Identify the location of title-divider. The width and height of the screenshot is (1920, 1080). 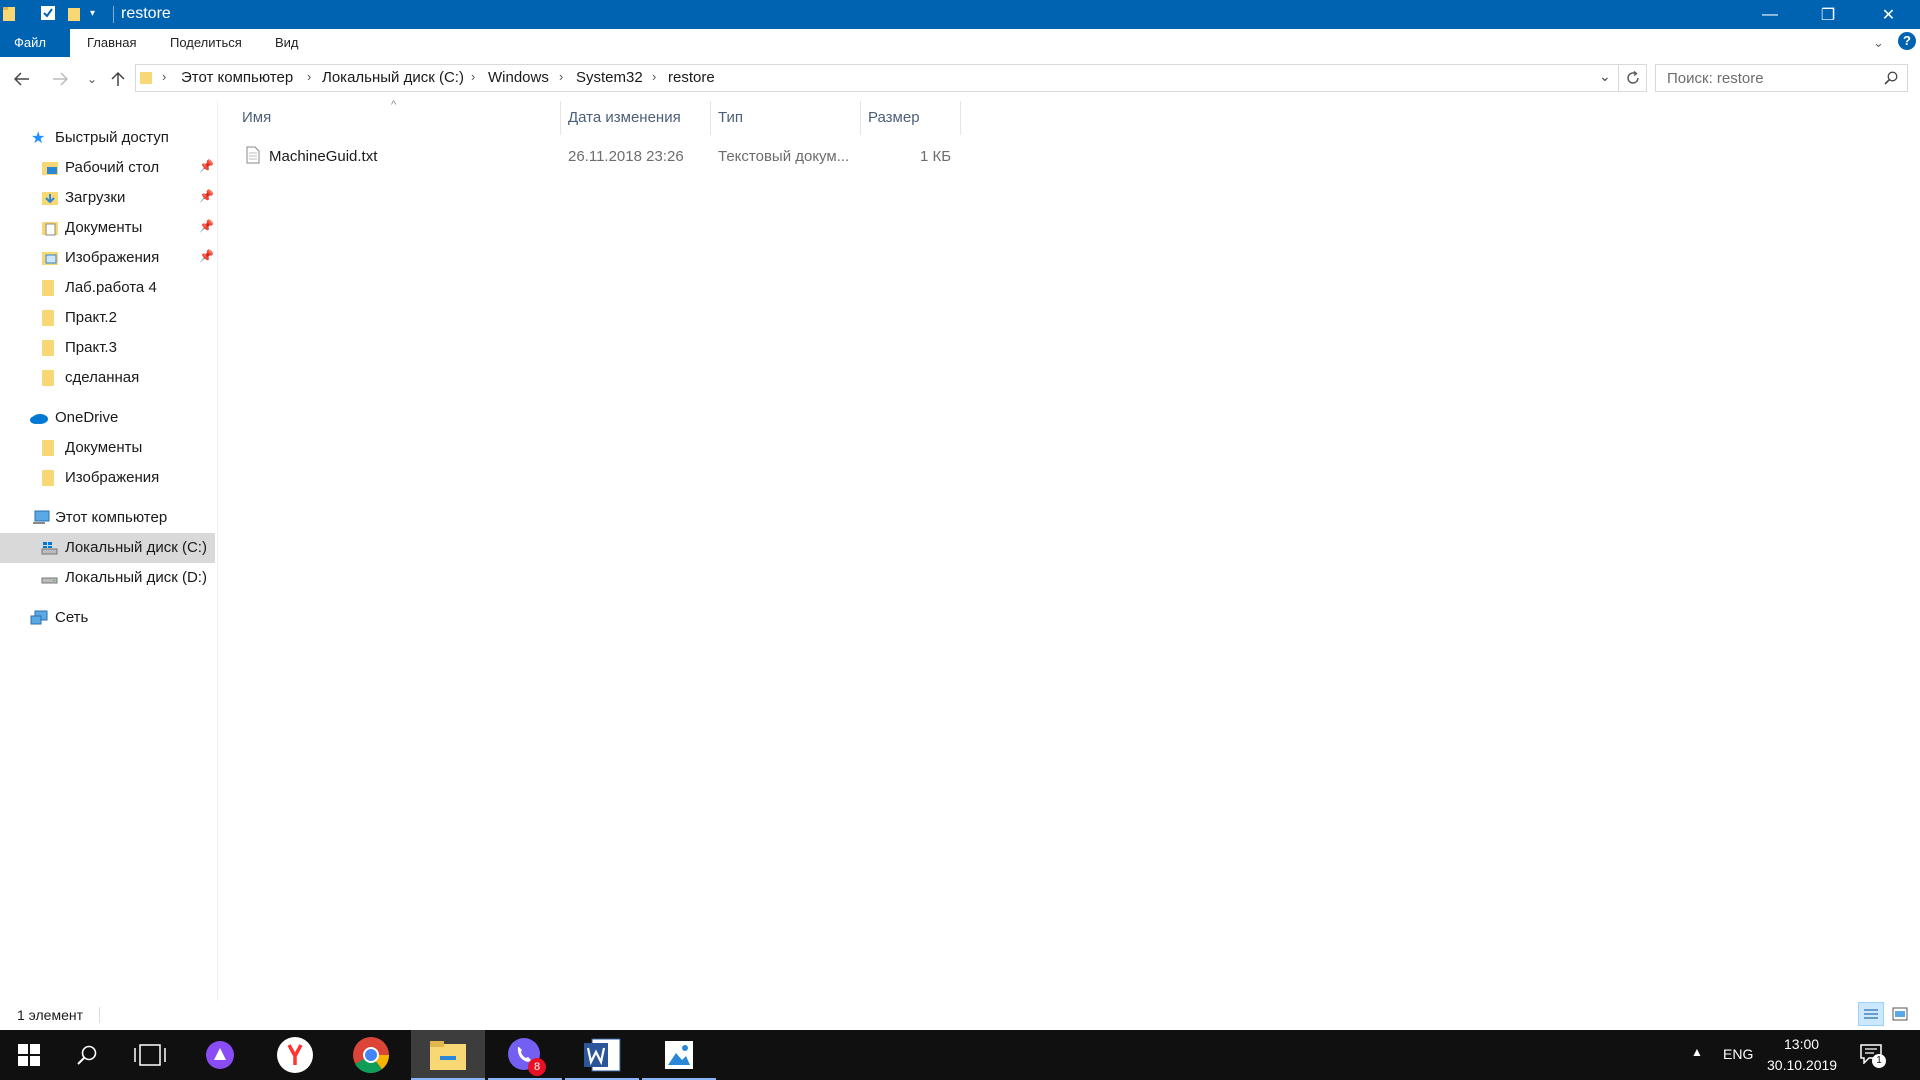
(113, 14).